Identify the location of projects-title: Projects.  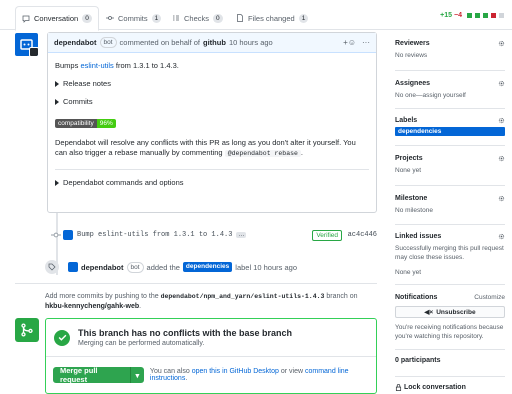
(409, 158).